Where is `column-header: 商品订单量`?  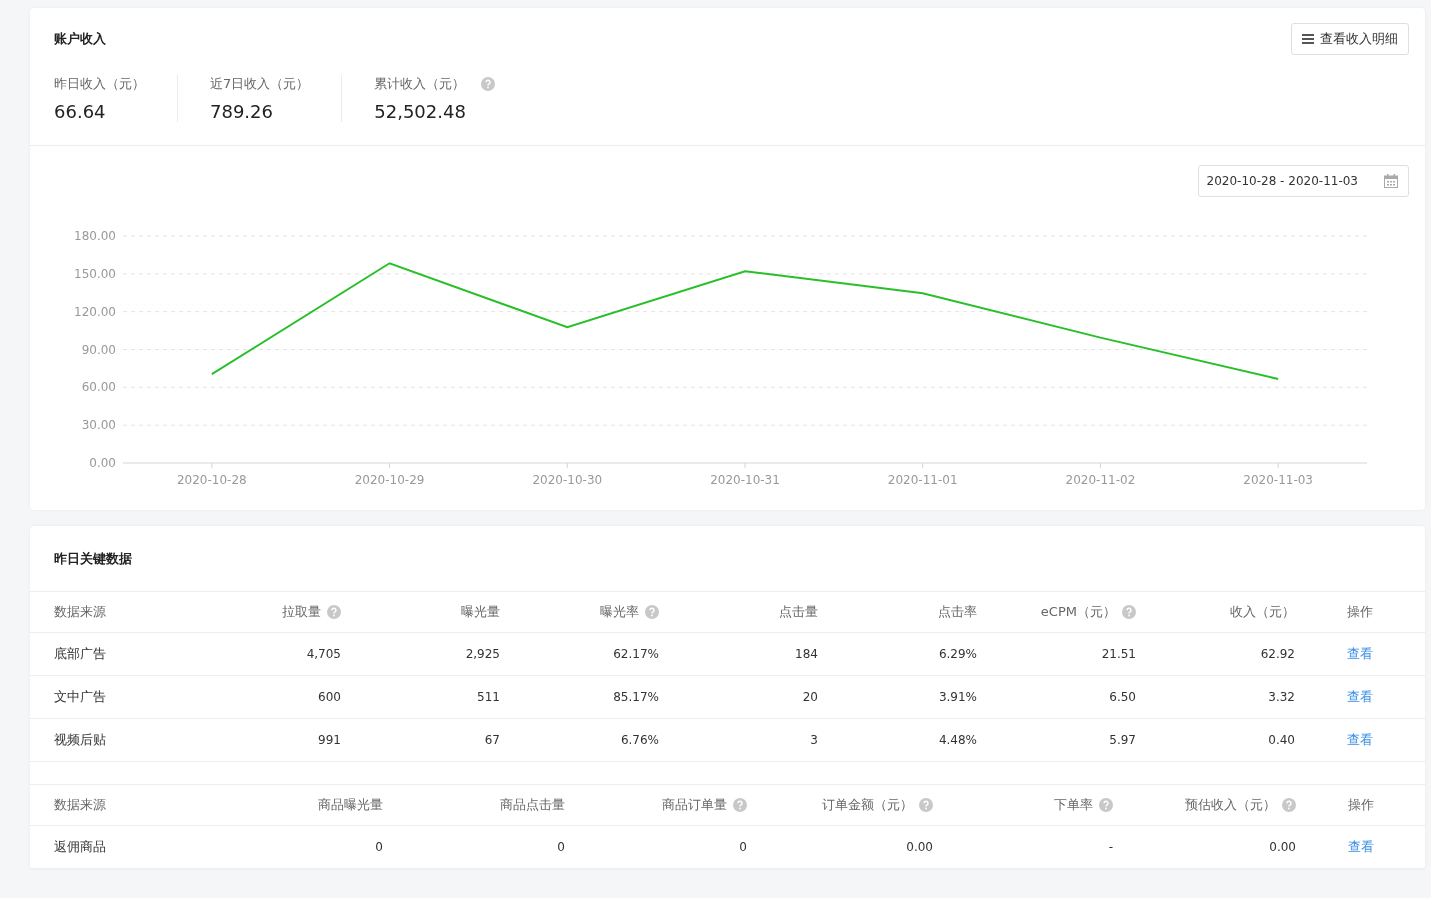 column-header: 商品订单量 is located at coordinates (694, 805).